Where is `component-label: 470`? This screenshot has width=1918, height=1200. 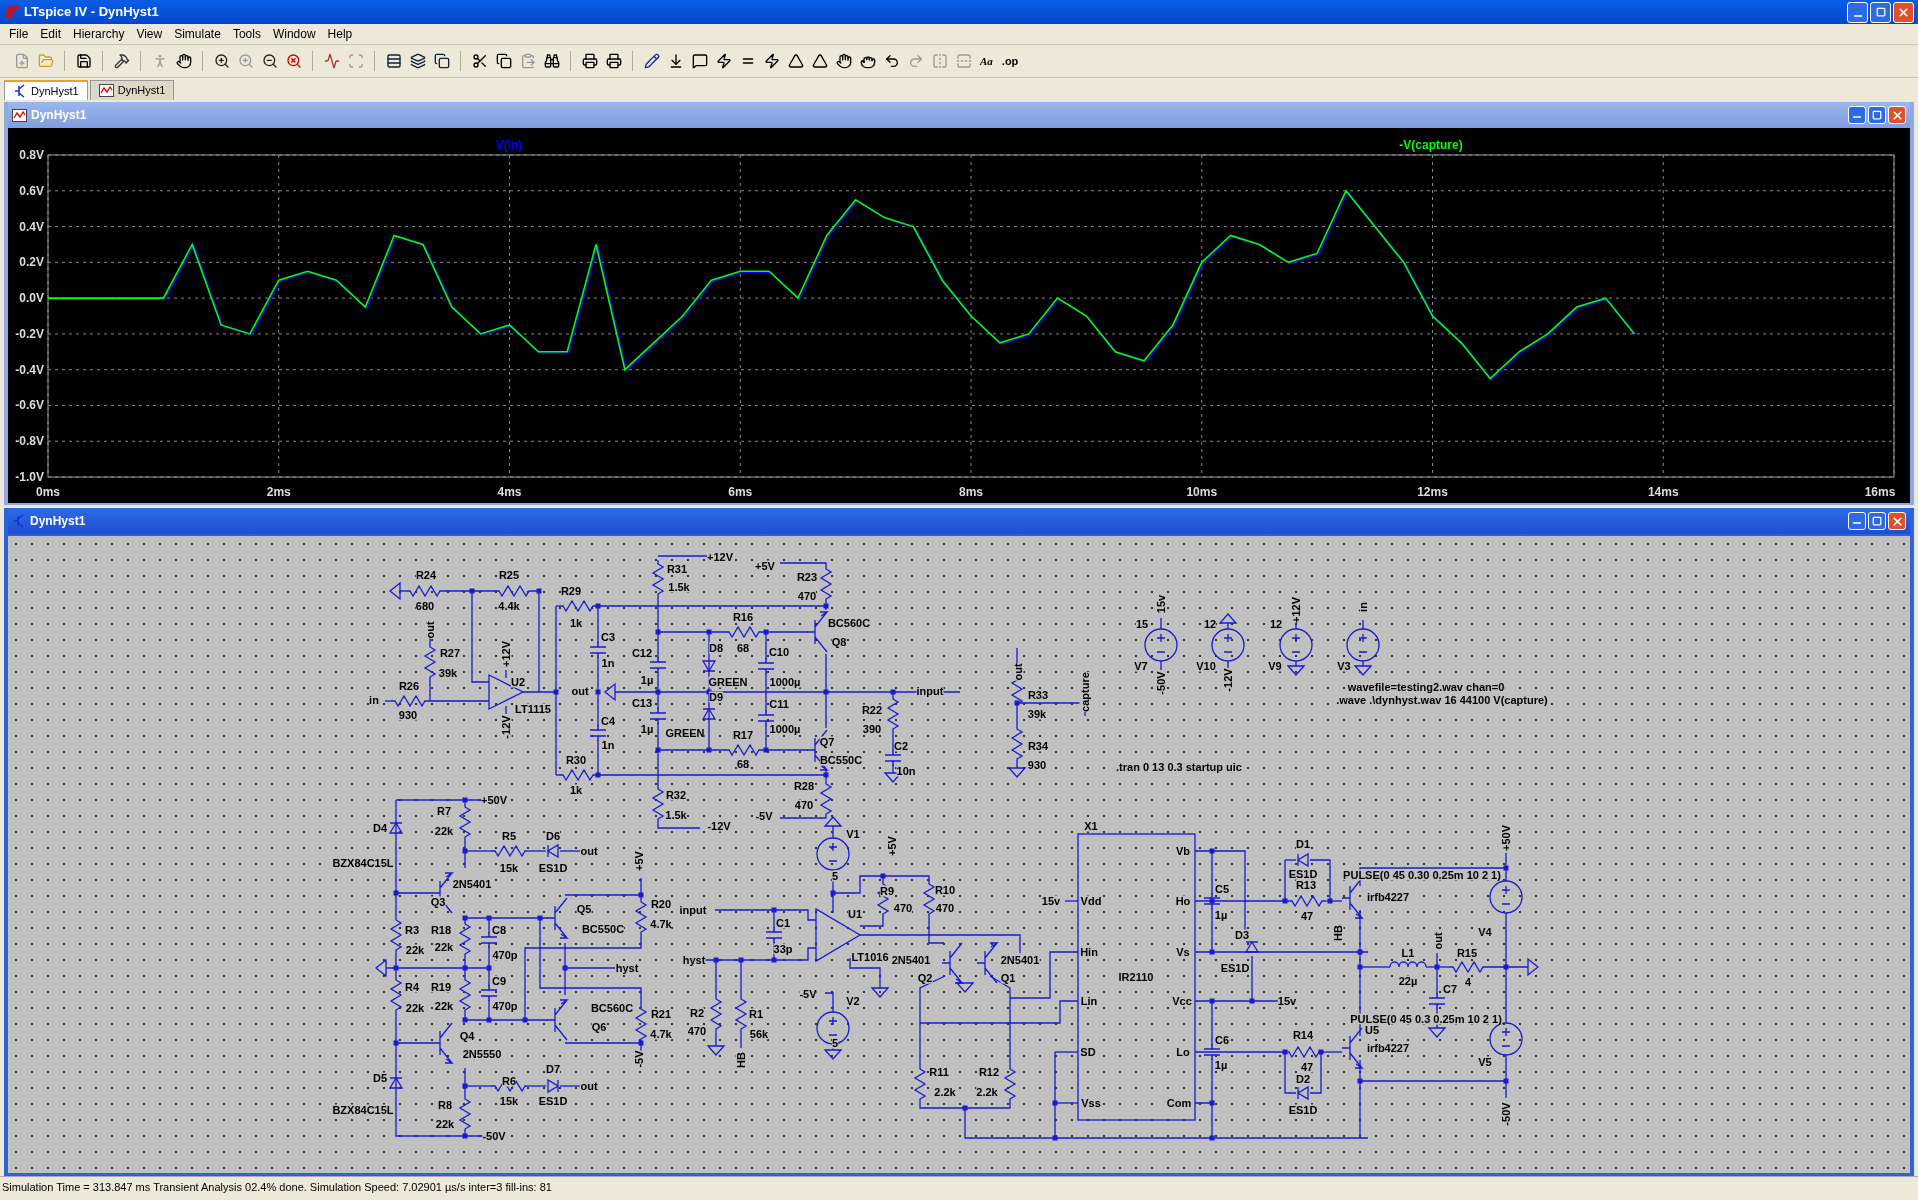
component-label: 470 is located at coordinates (903, 908).